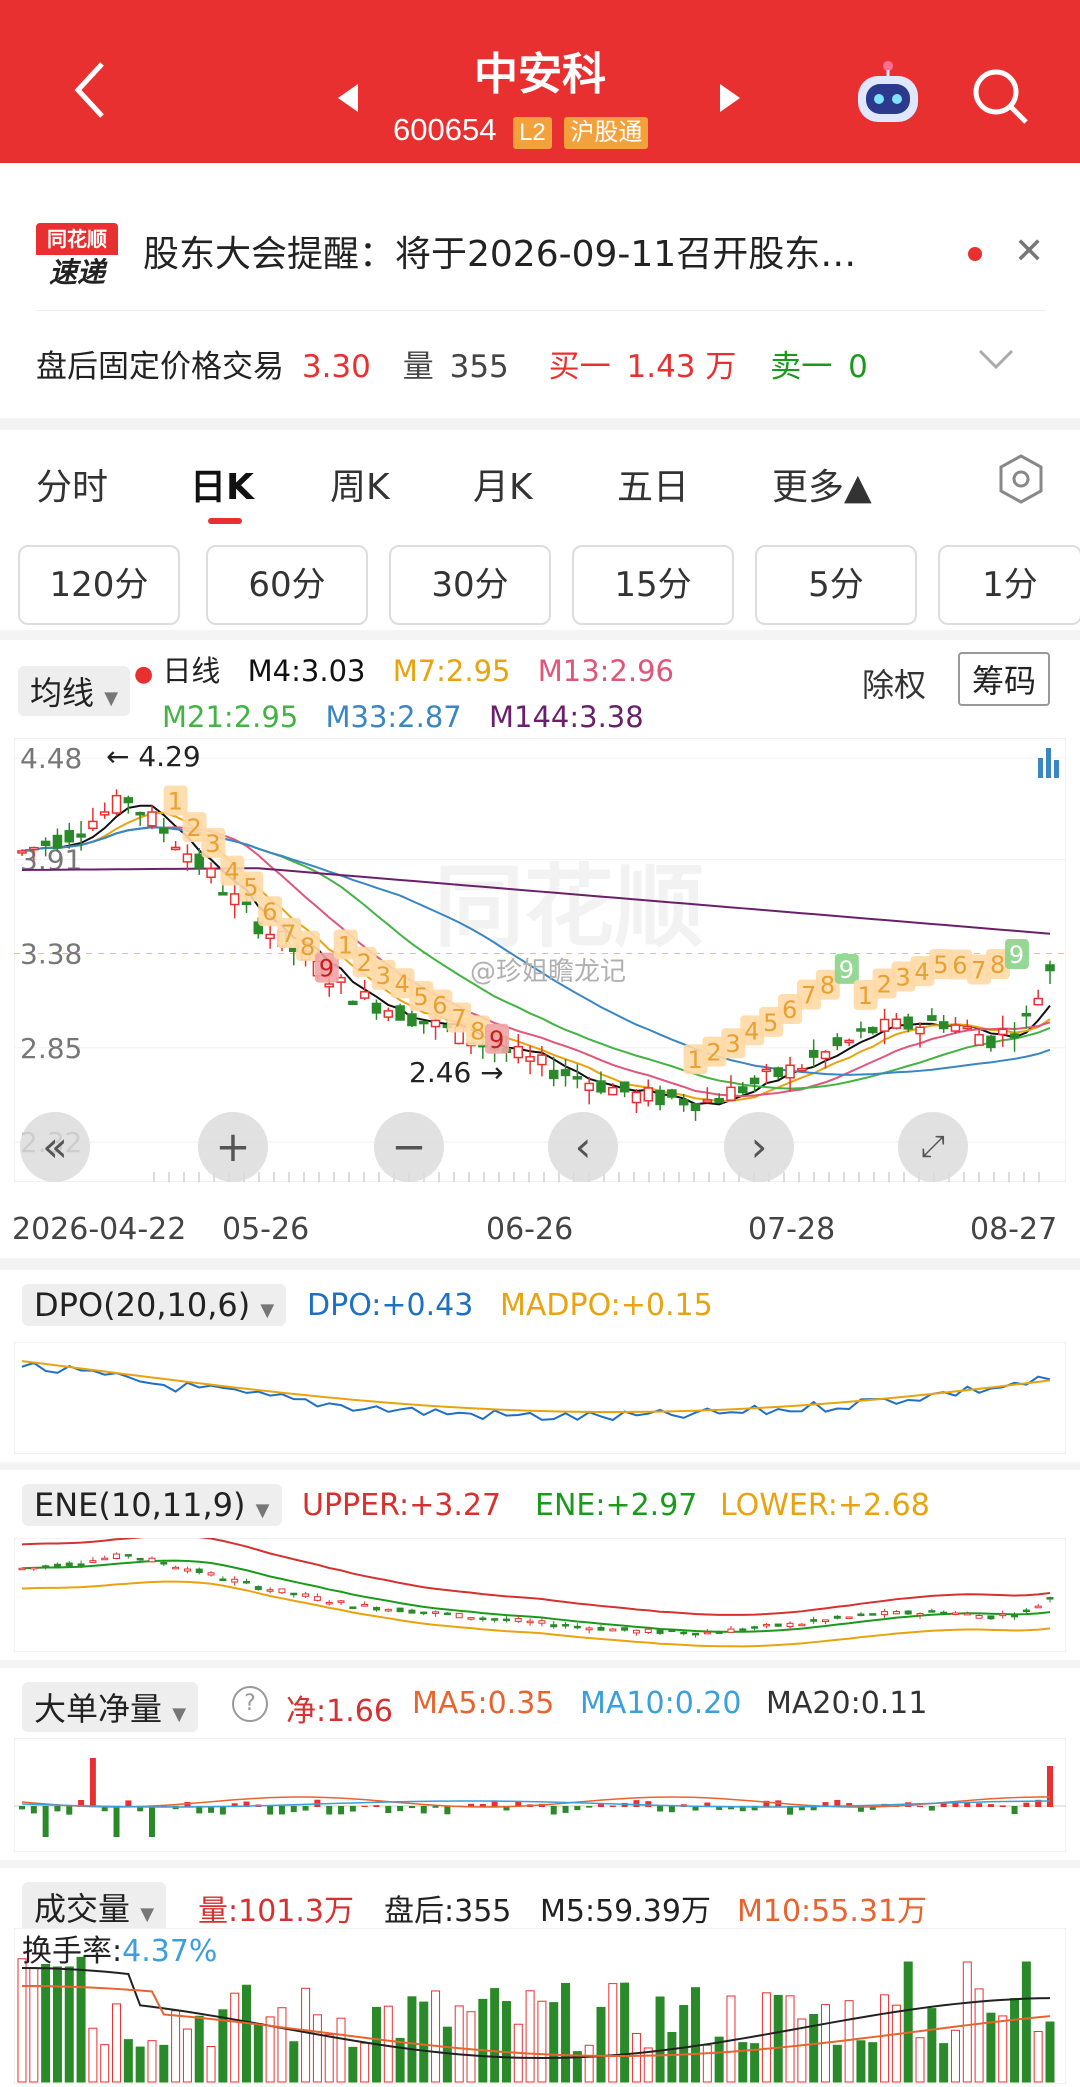 This screenshot has width=1080, height=2087. What do you see at coordinates (1004, 679) in the screenshot?
I see `chip-button: 筹码` at bounding box center [1004, 679].